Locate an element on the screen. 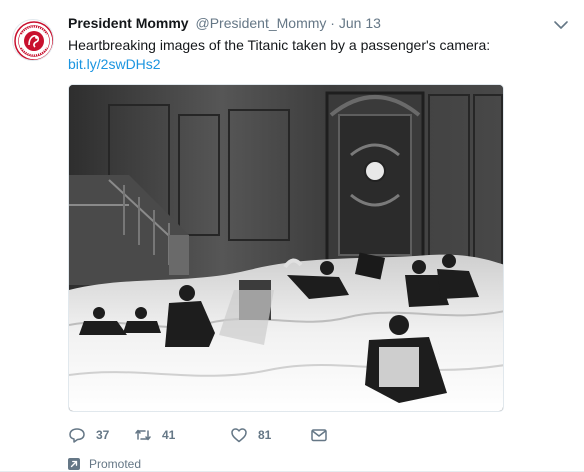  envelope-icon is located at coordinates (319, 435).